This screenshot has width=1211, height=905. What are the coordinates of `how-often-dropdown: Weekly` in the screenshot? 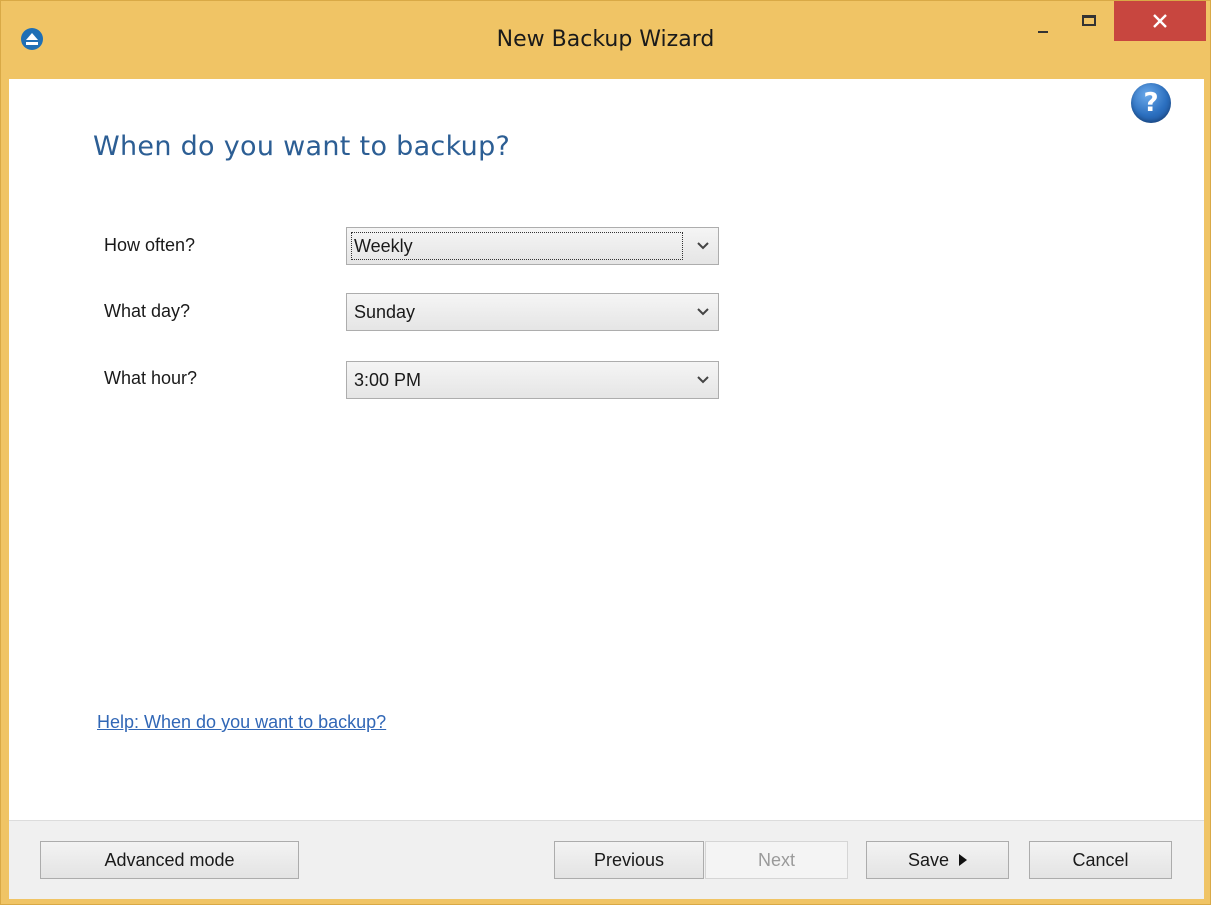 It's located at (532, 246).